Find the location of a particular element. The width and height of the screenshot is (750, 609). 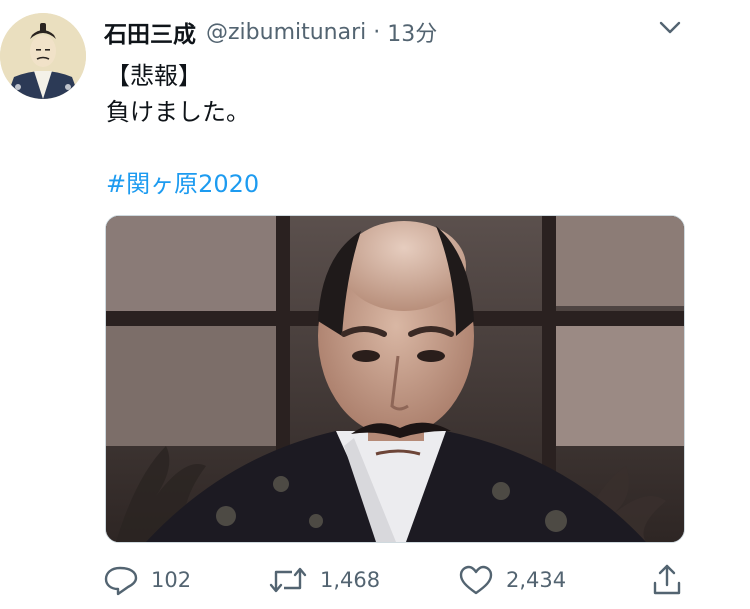

author-avatar is located at coordinates (43, 56).